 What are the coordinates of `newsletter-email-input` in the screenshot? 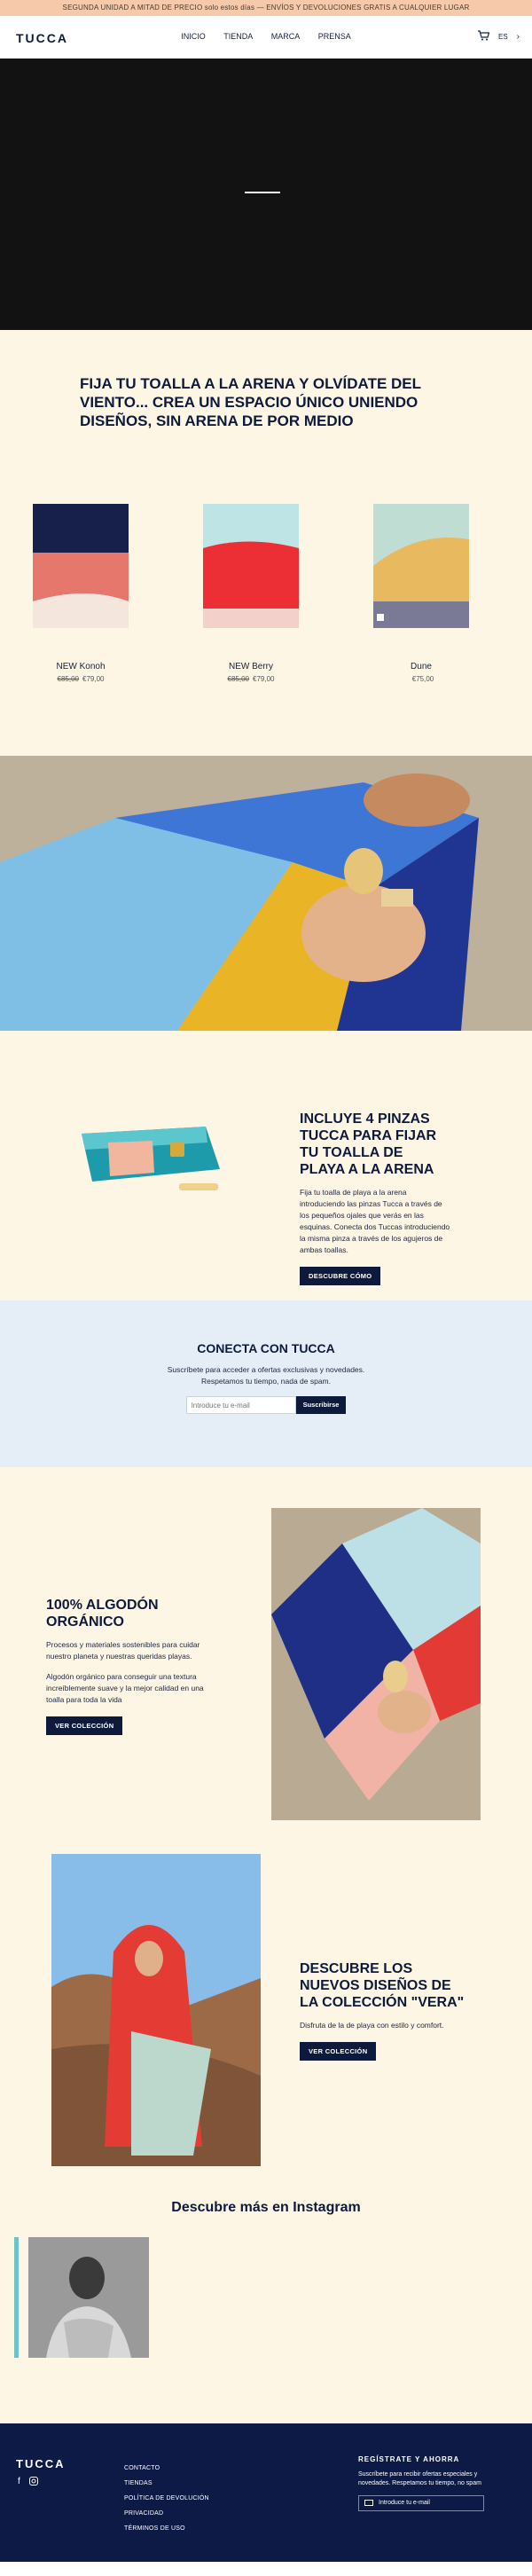 It's located at (241, 1405).